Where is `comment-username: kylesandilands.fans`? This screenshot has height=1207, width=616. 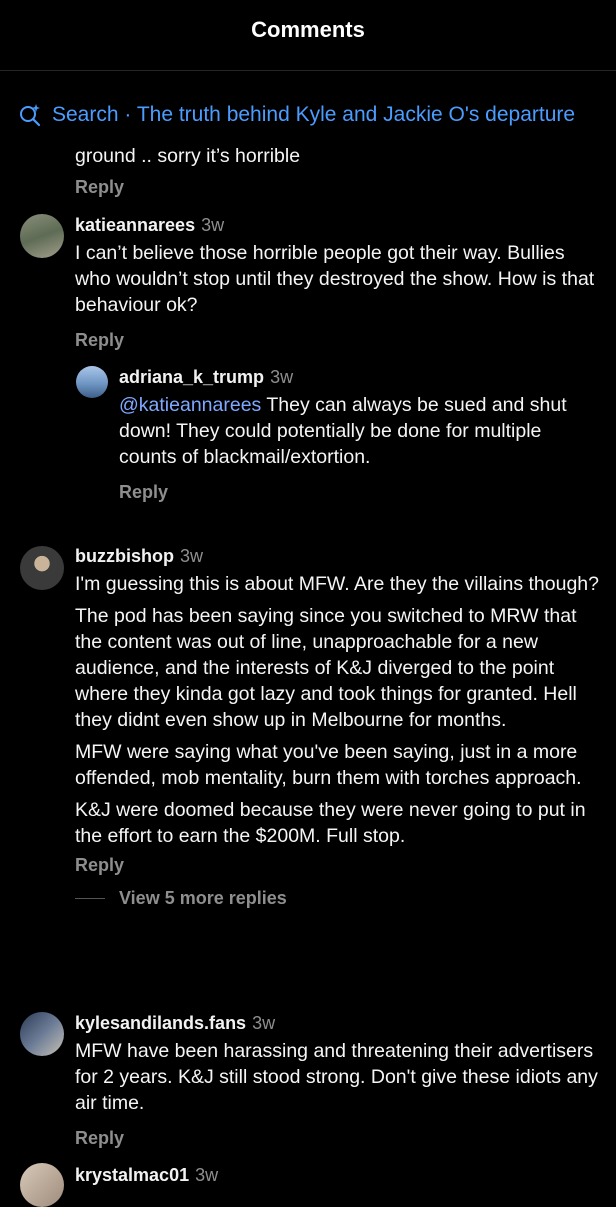
comment-username: kylesandilands.fans is located at coordinates (160, 1023).